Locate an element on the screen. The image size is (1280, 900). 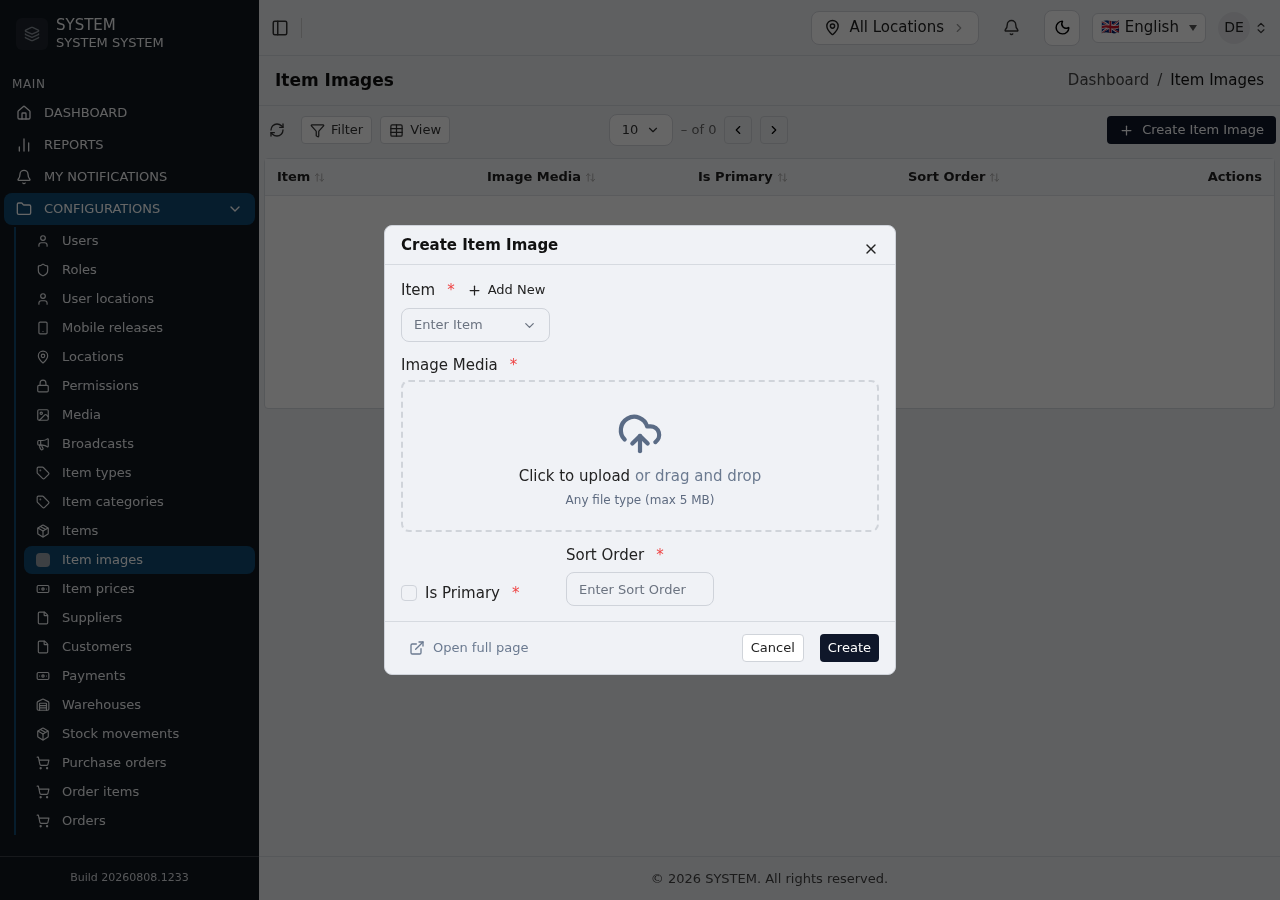
sidebar-subitem: Order items is located at coordinates (139, 792).